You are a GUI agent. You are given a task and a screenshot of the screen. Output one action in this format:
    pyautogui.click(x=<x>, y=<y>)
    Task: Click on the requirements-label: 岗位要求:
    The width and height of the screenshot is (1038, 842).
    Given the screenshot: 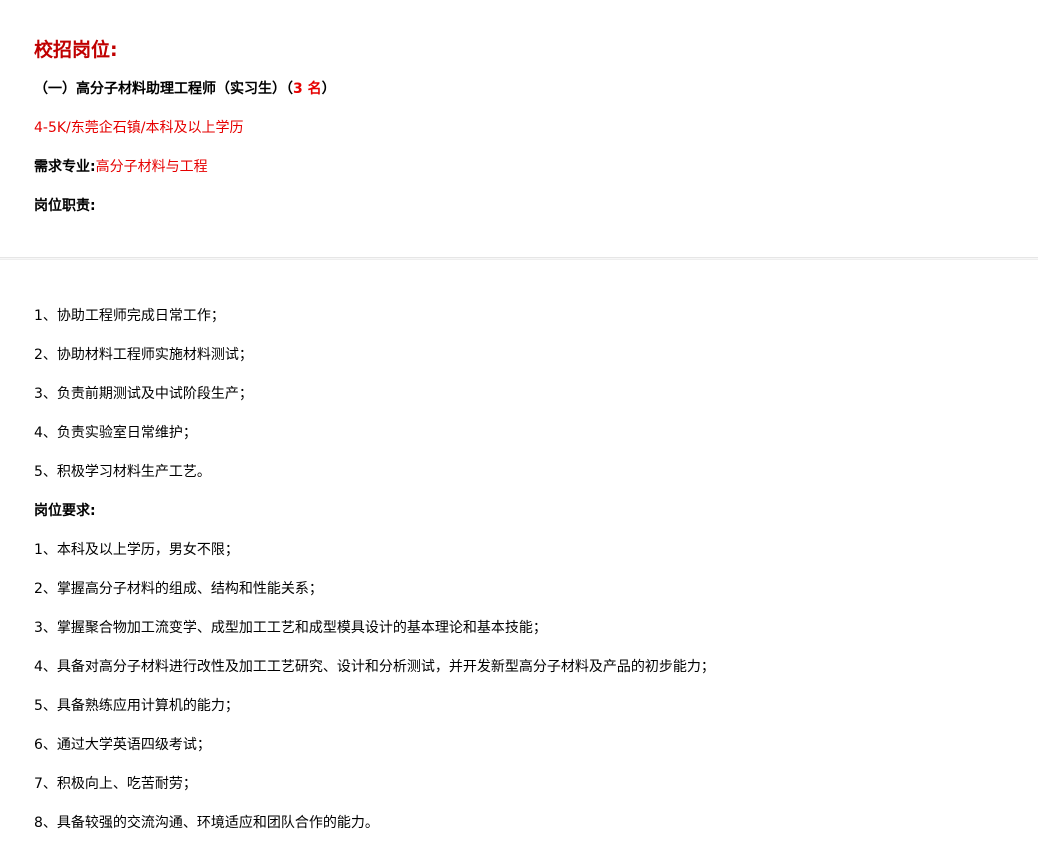 What is the action you would take?
    pyautogui.click(x=65, y=511)
    